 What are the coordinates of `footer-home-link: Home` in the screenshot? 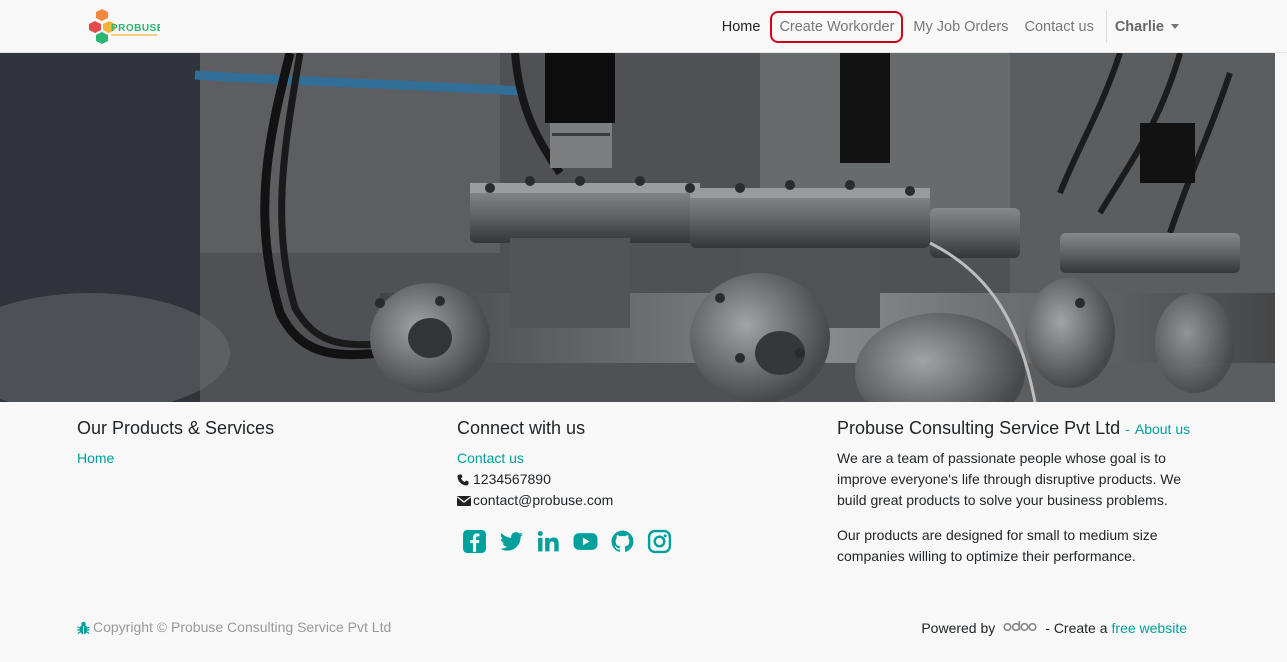 It's located at (95, 458).